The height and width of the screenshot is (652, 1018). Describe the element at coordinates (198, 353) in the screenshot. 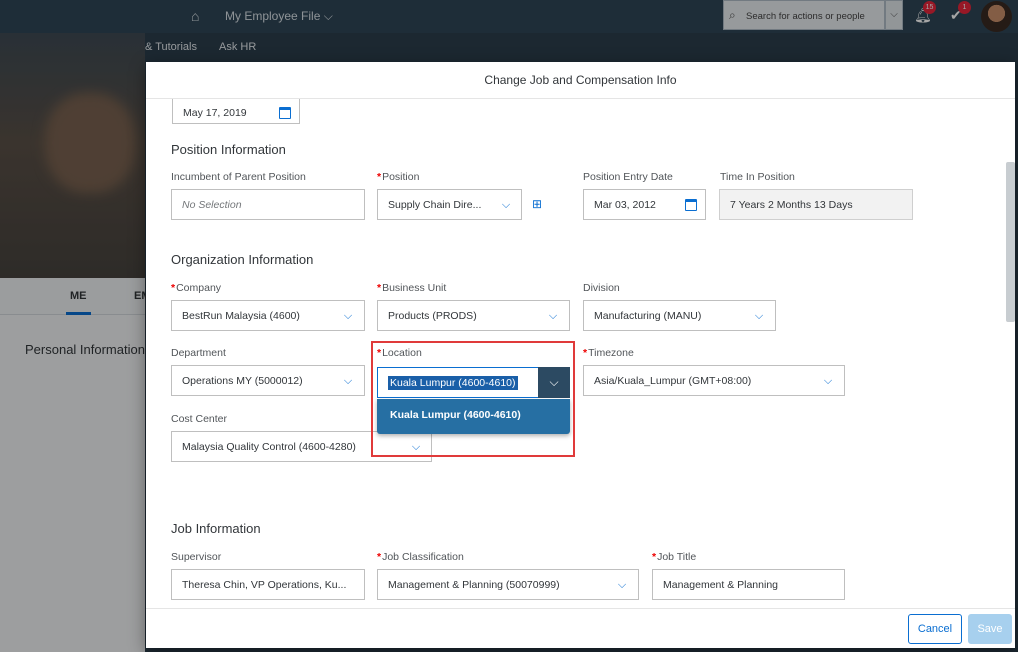

I see `department-label: Department` at that location.